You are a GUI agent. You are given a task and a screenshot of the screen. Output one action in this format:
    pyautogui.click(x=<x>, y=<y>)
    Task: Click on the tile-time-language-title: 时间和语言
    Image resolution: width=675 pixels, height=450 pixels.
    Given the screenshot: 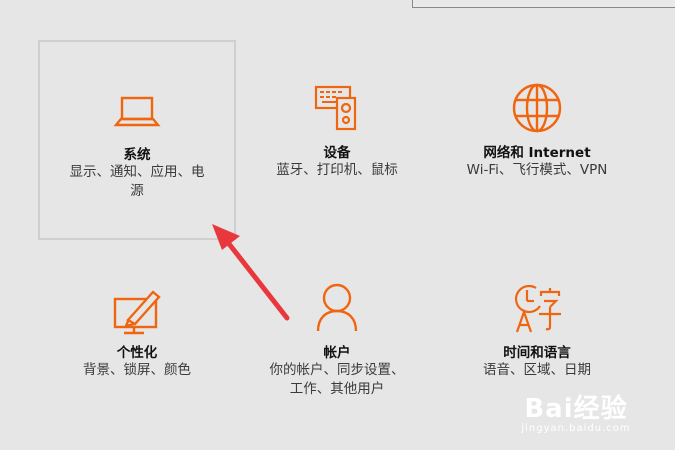 What is the action you would take?
    pyautogui.click(x=537, y=353)
    